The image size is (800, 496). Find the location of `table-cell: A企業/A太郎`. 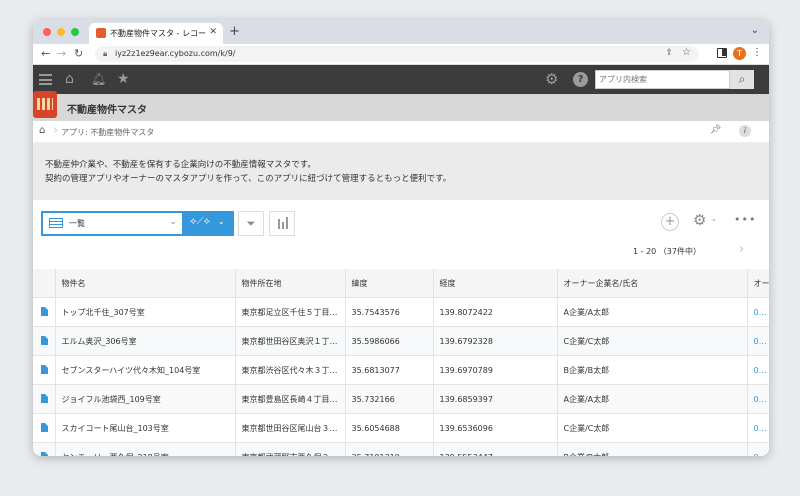

table-cell: A企業/A太郎 is located at coordinates (652, 399).